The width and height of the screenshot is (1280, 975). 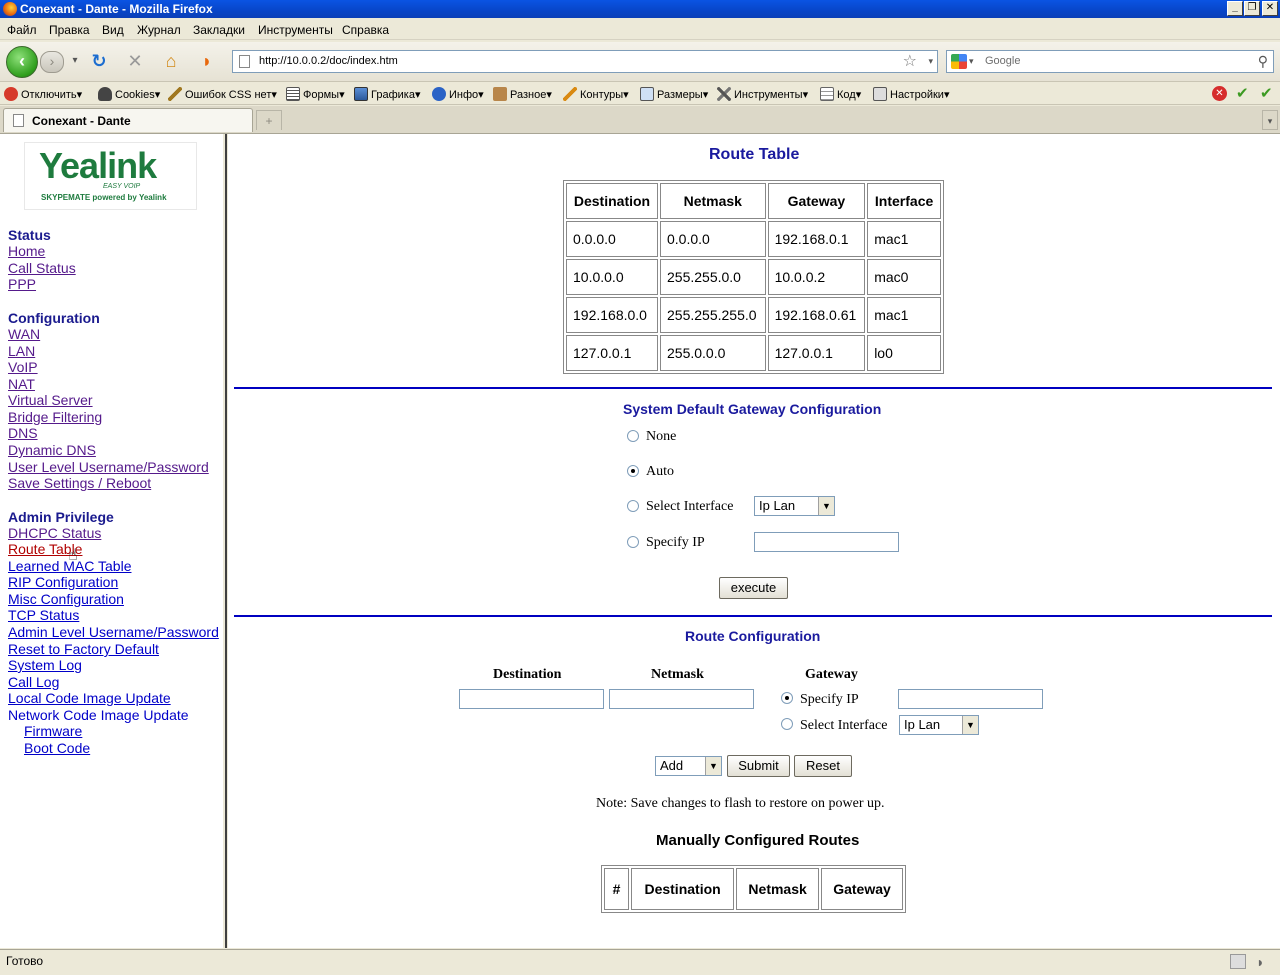 What do you see at coordinates (135, 61) in the screenshot?
I see `stop-icon: ✕` at bounding box center [135, 61].